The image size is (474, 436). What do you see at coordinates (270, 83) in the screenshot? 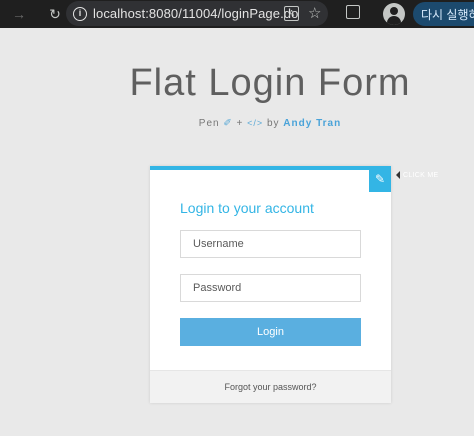
I see `page-title: Flat Login Form` at bounding box center [270, 83].